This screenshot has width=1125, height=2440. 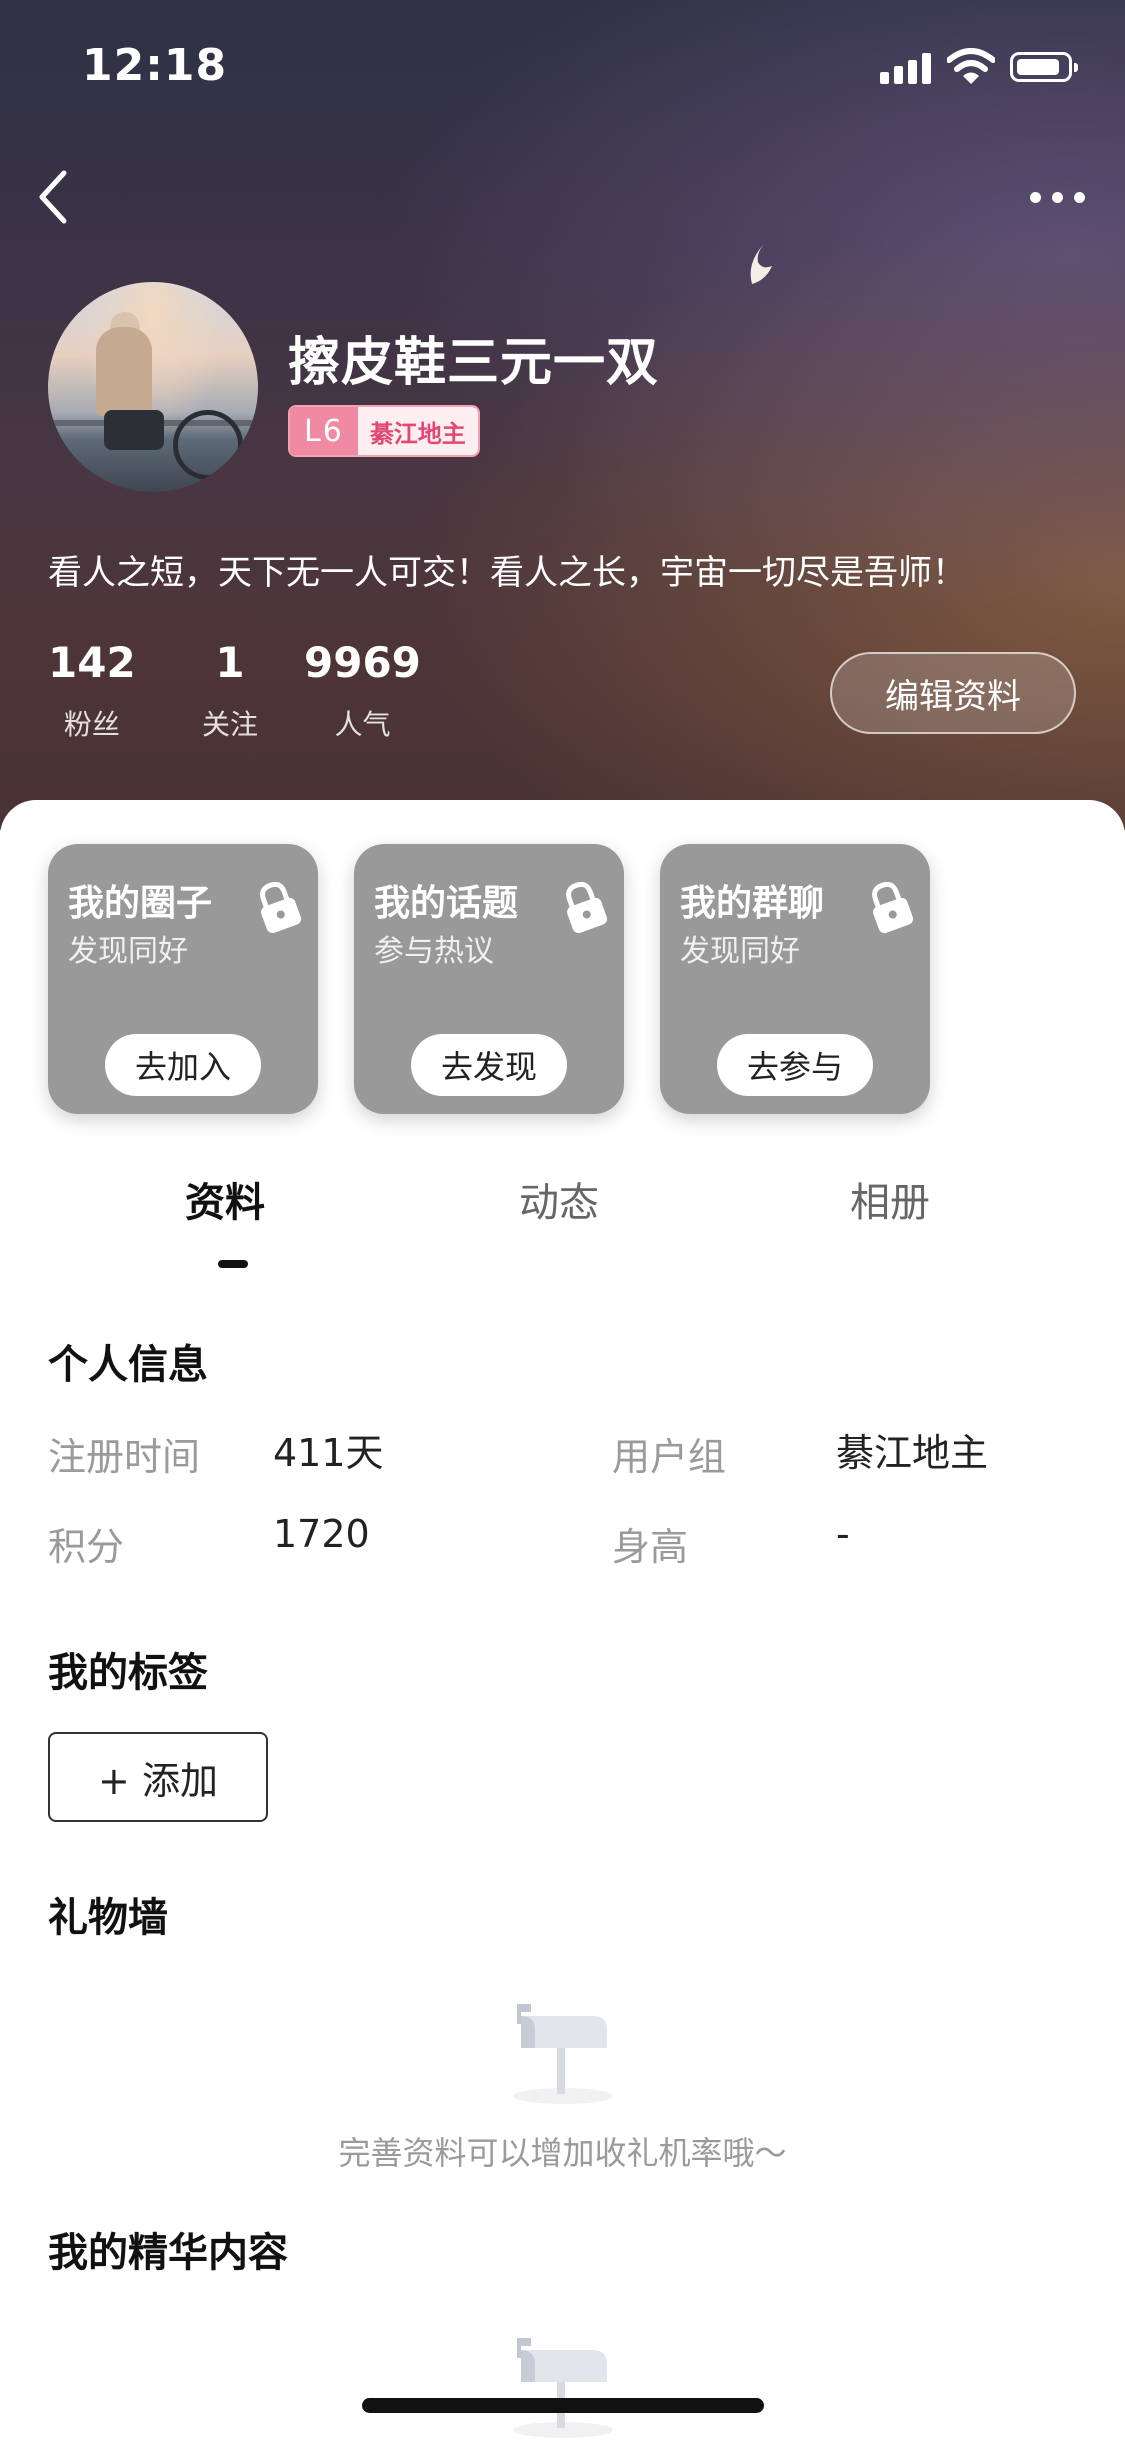 What do you see at coordinates (507, 573) in the screenshot?
I see `bio-text: 看人之短，天下无一人可交！看人之长，宇宙一切尽是吾师！` at bounding box center [507, 573].